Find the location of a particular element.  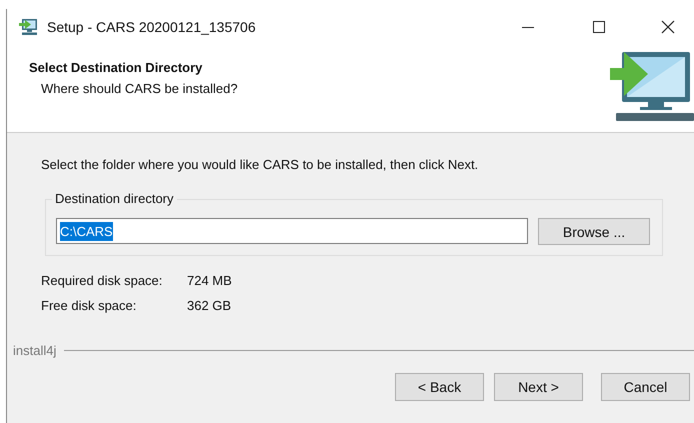

window-title: Setup - CARS 20200121_135706 is located at coordinates (151, 27).